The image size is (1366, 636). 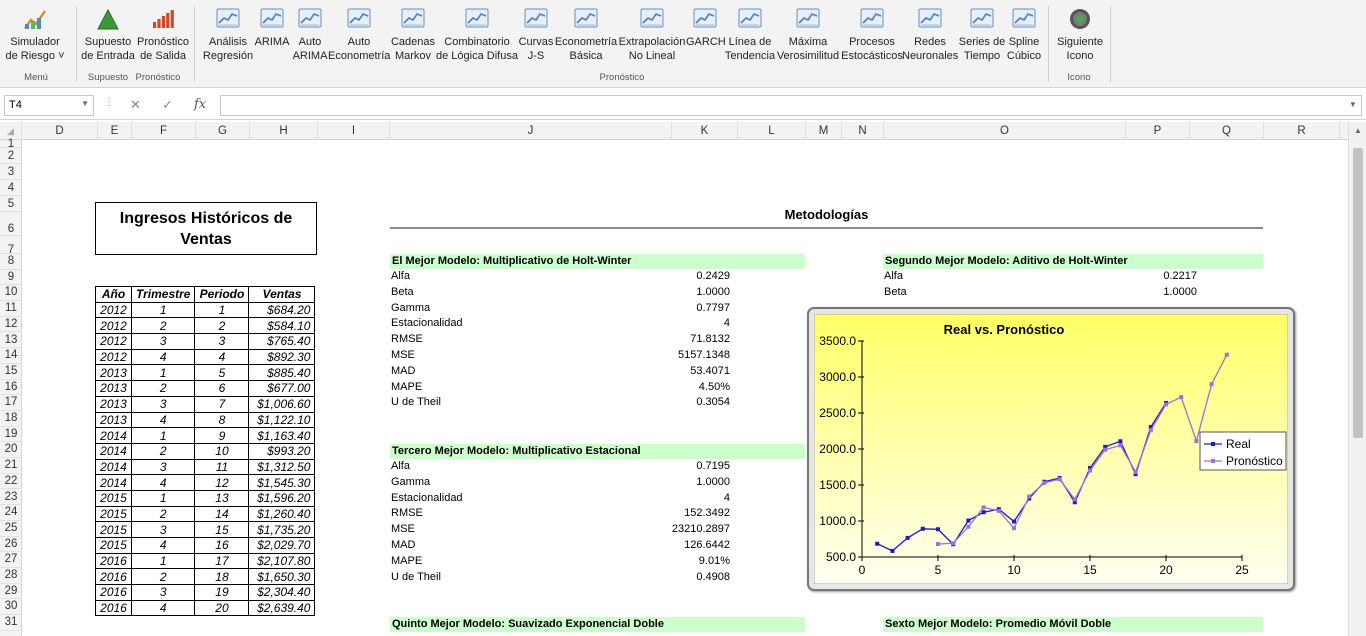 What do you see at coordinates (1158, 131) in the screenshot?
I see `column-header: P` at bounding box center [1158, 131].